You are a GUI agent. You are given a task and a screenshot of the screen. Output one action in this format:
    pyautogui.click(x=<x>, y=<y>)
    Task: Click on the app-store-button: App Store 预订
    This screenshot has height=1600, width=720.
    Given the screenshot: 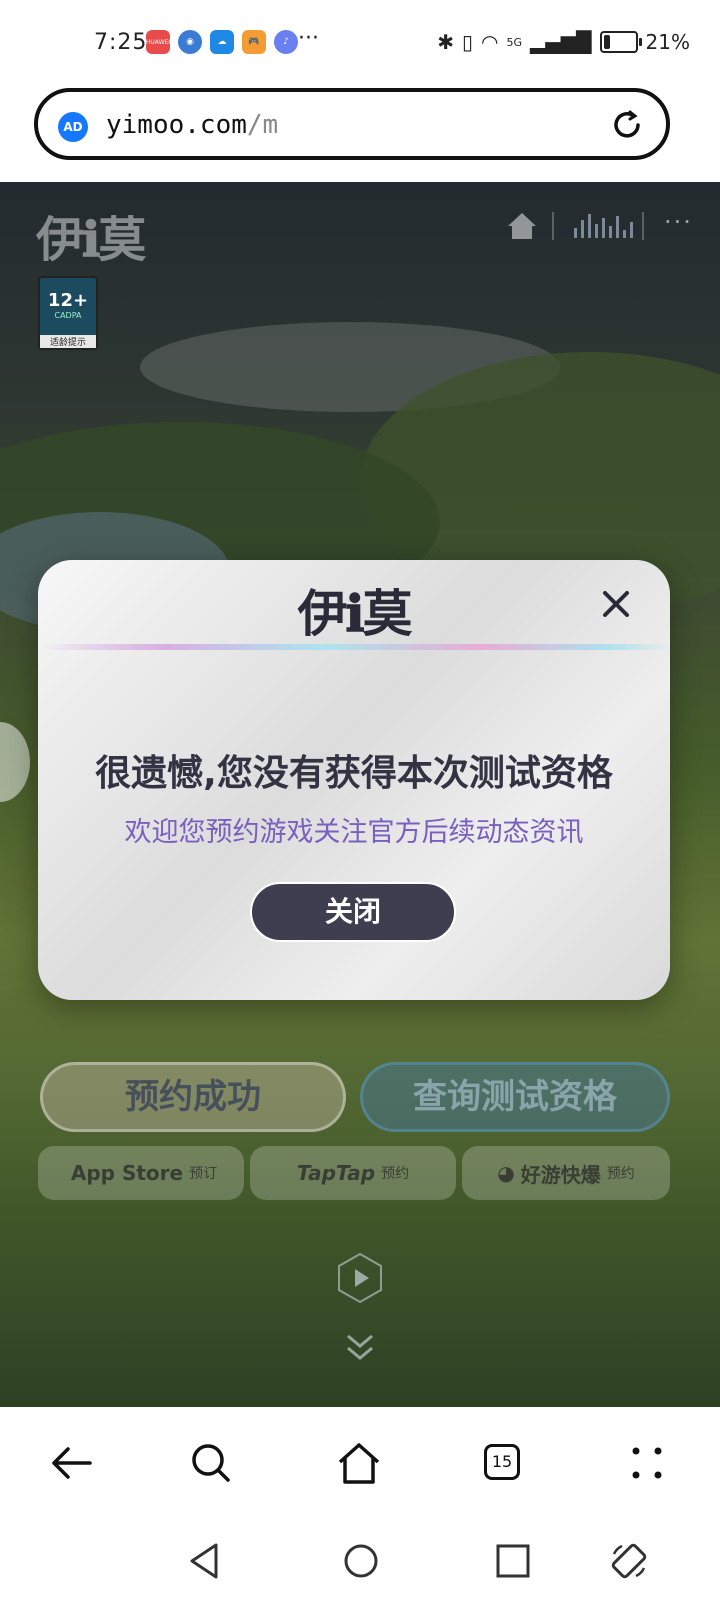 What is the action you would take?
    pyautogui.click(x=141, y=1173)
    